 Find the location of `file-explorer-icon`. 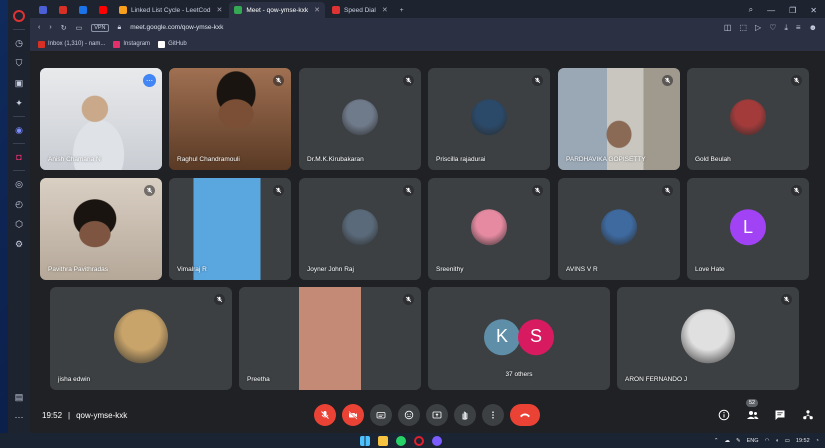

file-explorer-icon is located at coordinates (383, 440).